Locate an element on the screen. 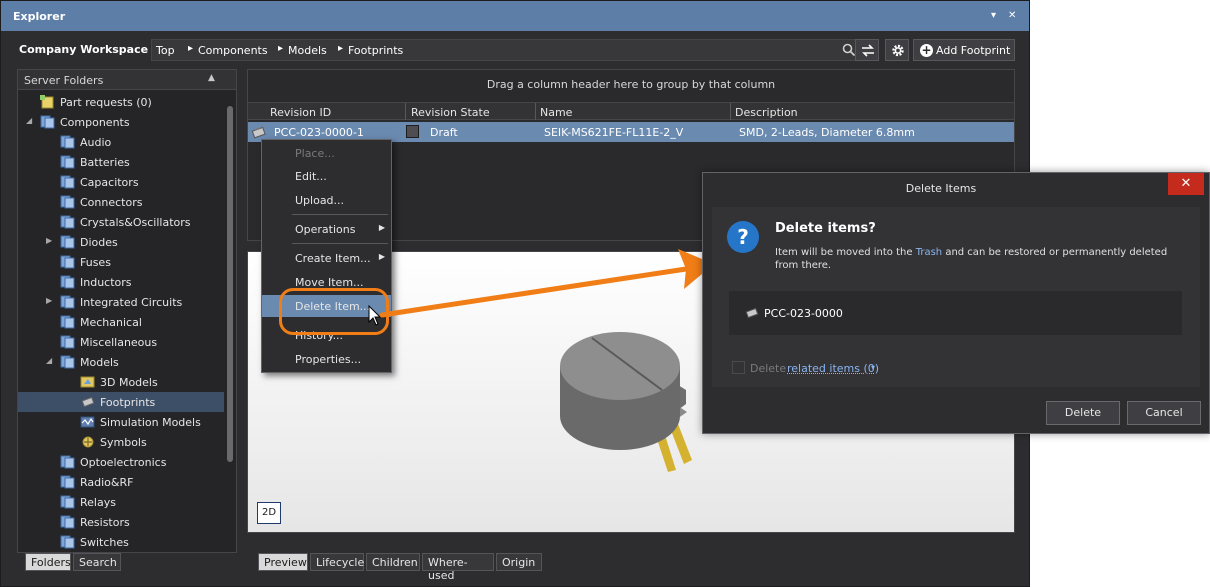 This screenshot has height=587, width=1210. tab-origin: Origin is located at coordinates (519, 562).